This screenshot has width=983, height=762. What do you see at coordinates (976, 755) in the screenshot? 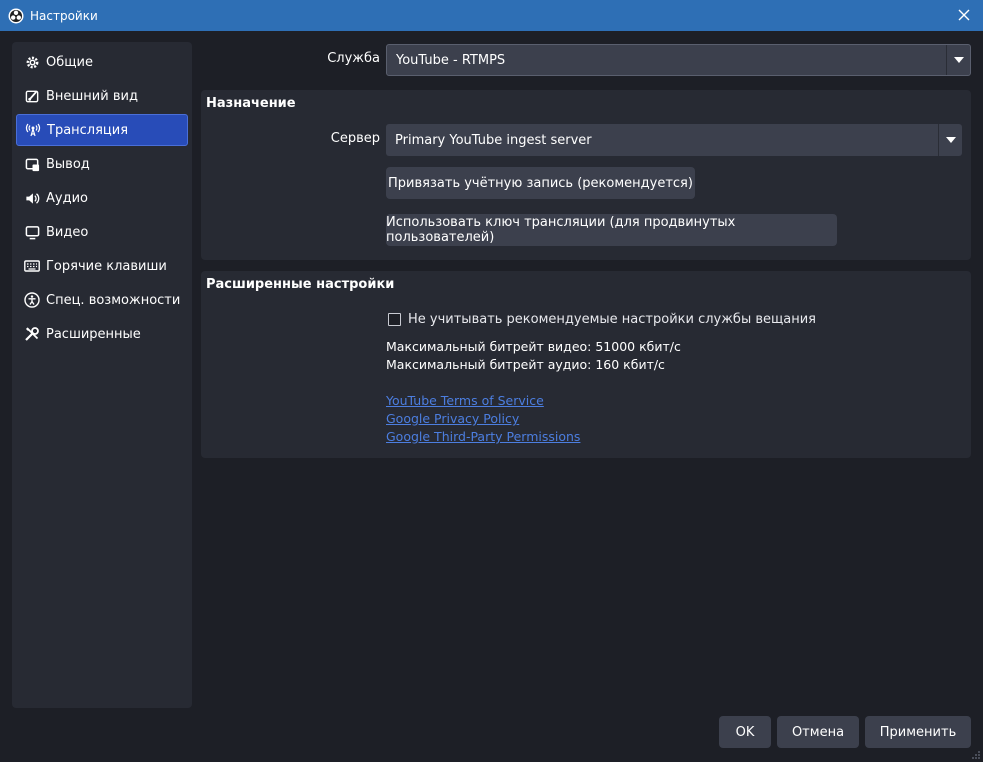
I see `resize-grip-icon` at bounding box center [976, 755].